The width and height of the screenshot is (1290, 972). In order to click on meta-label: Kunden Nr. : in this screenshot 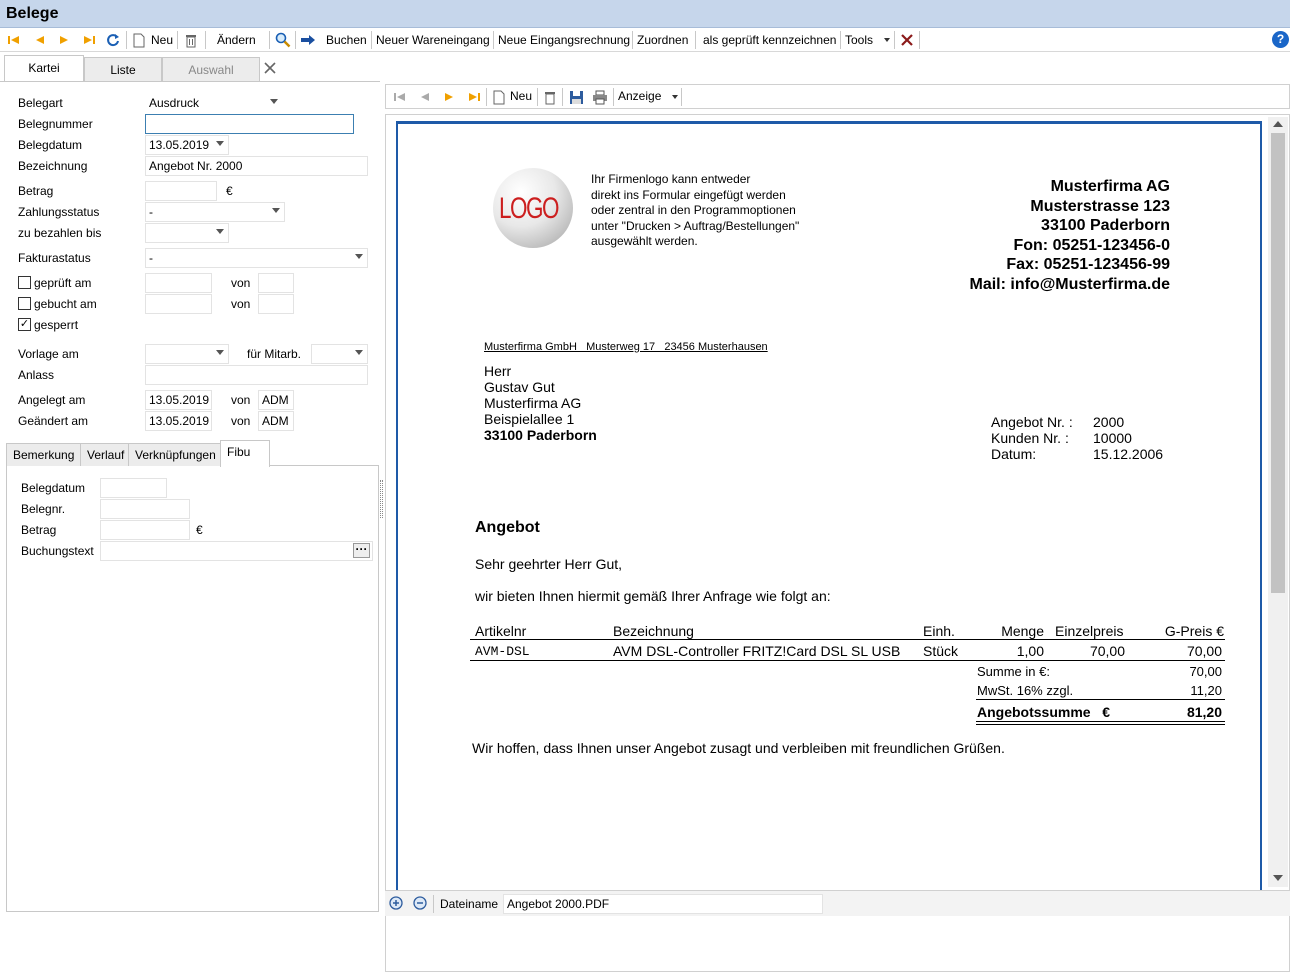, I will do `click(1030, 438)`.